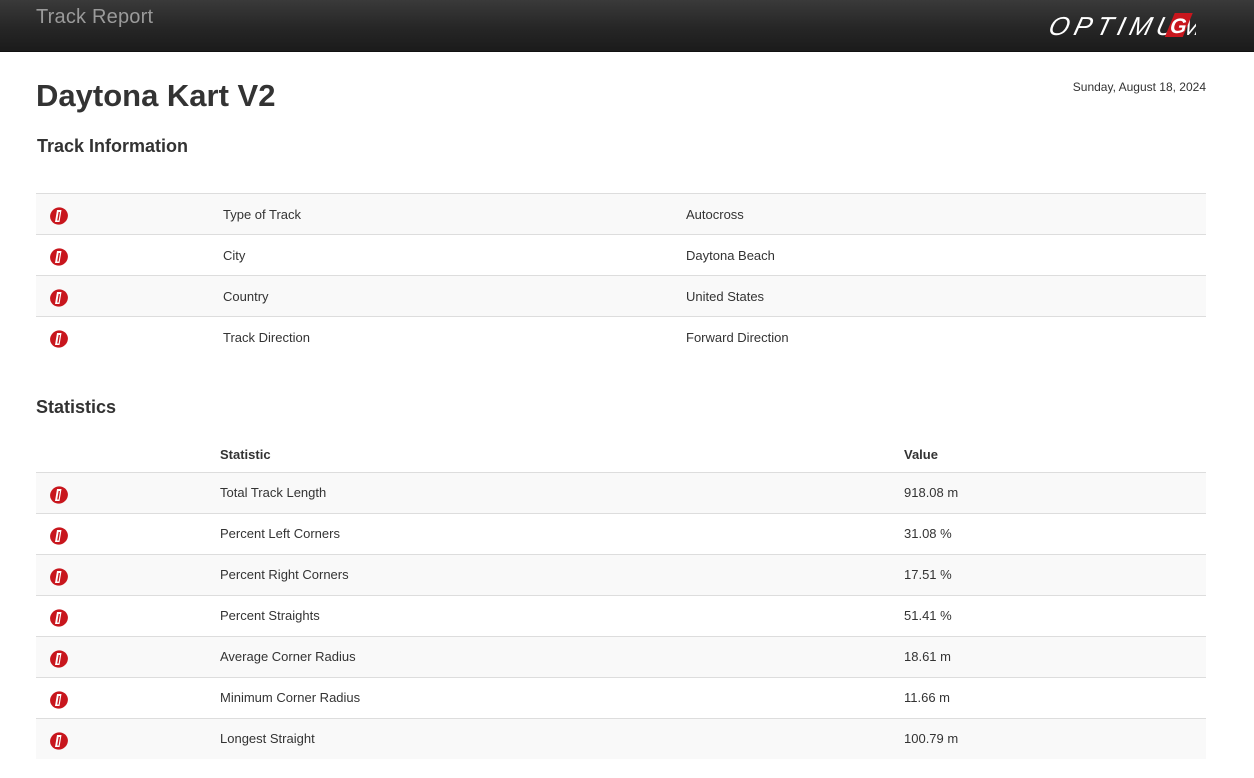  I want to click on table-row: Type of Track Autocross, so click(621, 214).